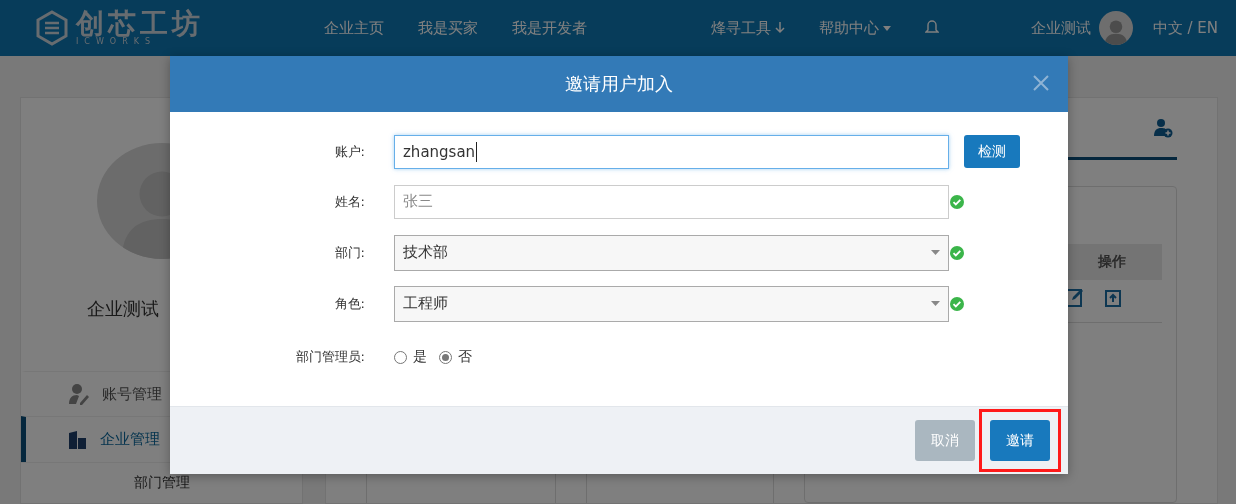  I want to click on field-label: 部门管理员:, so click(329, 357).